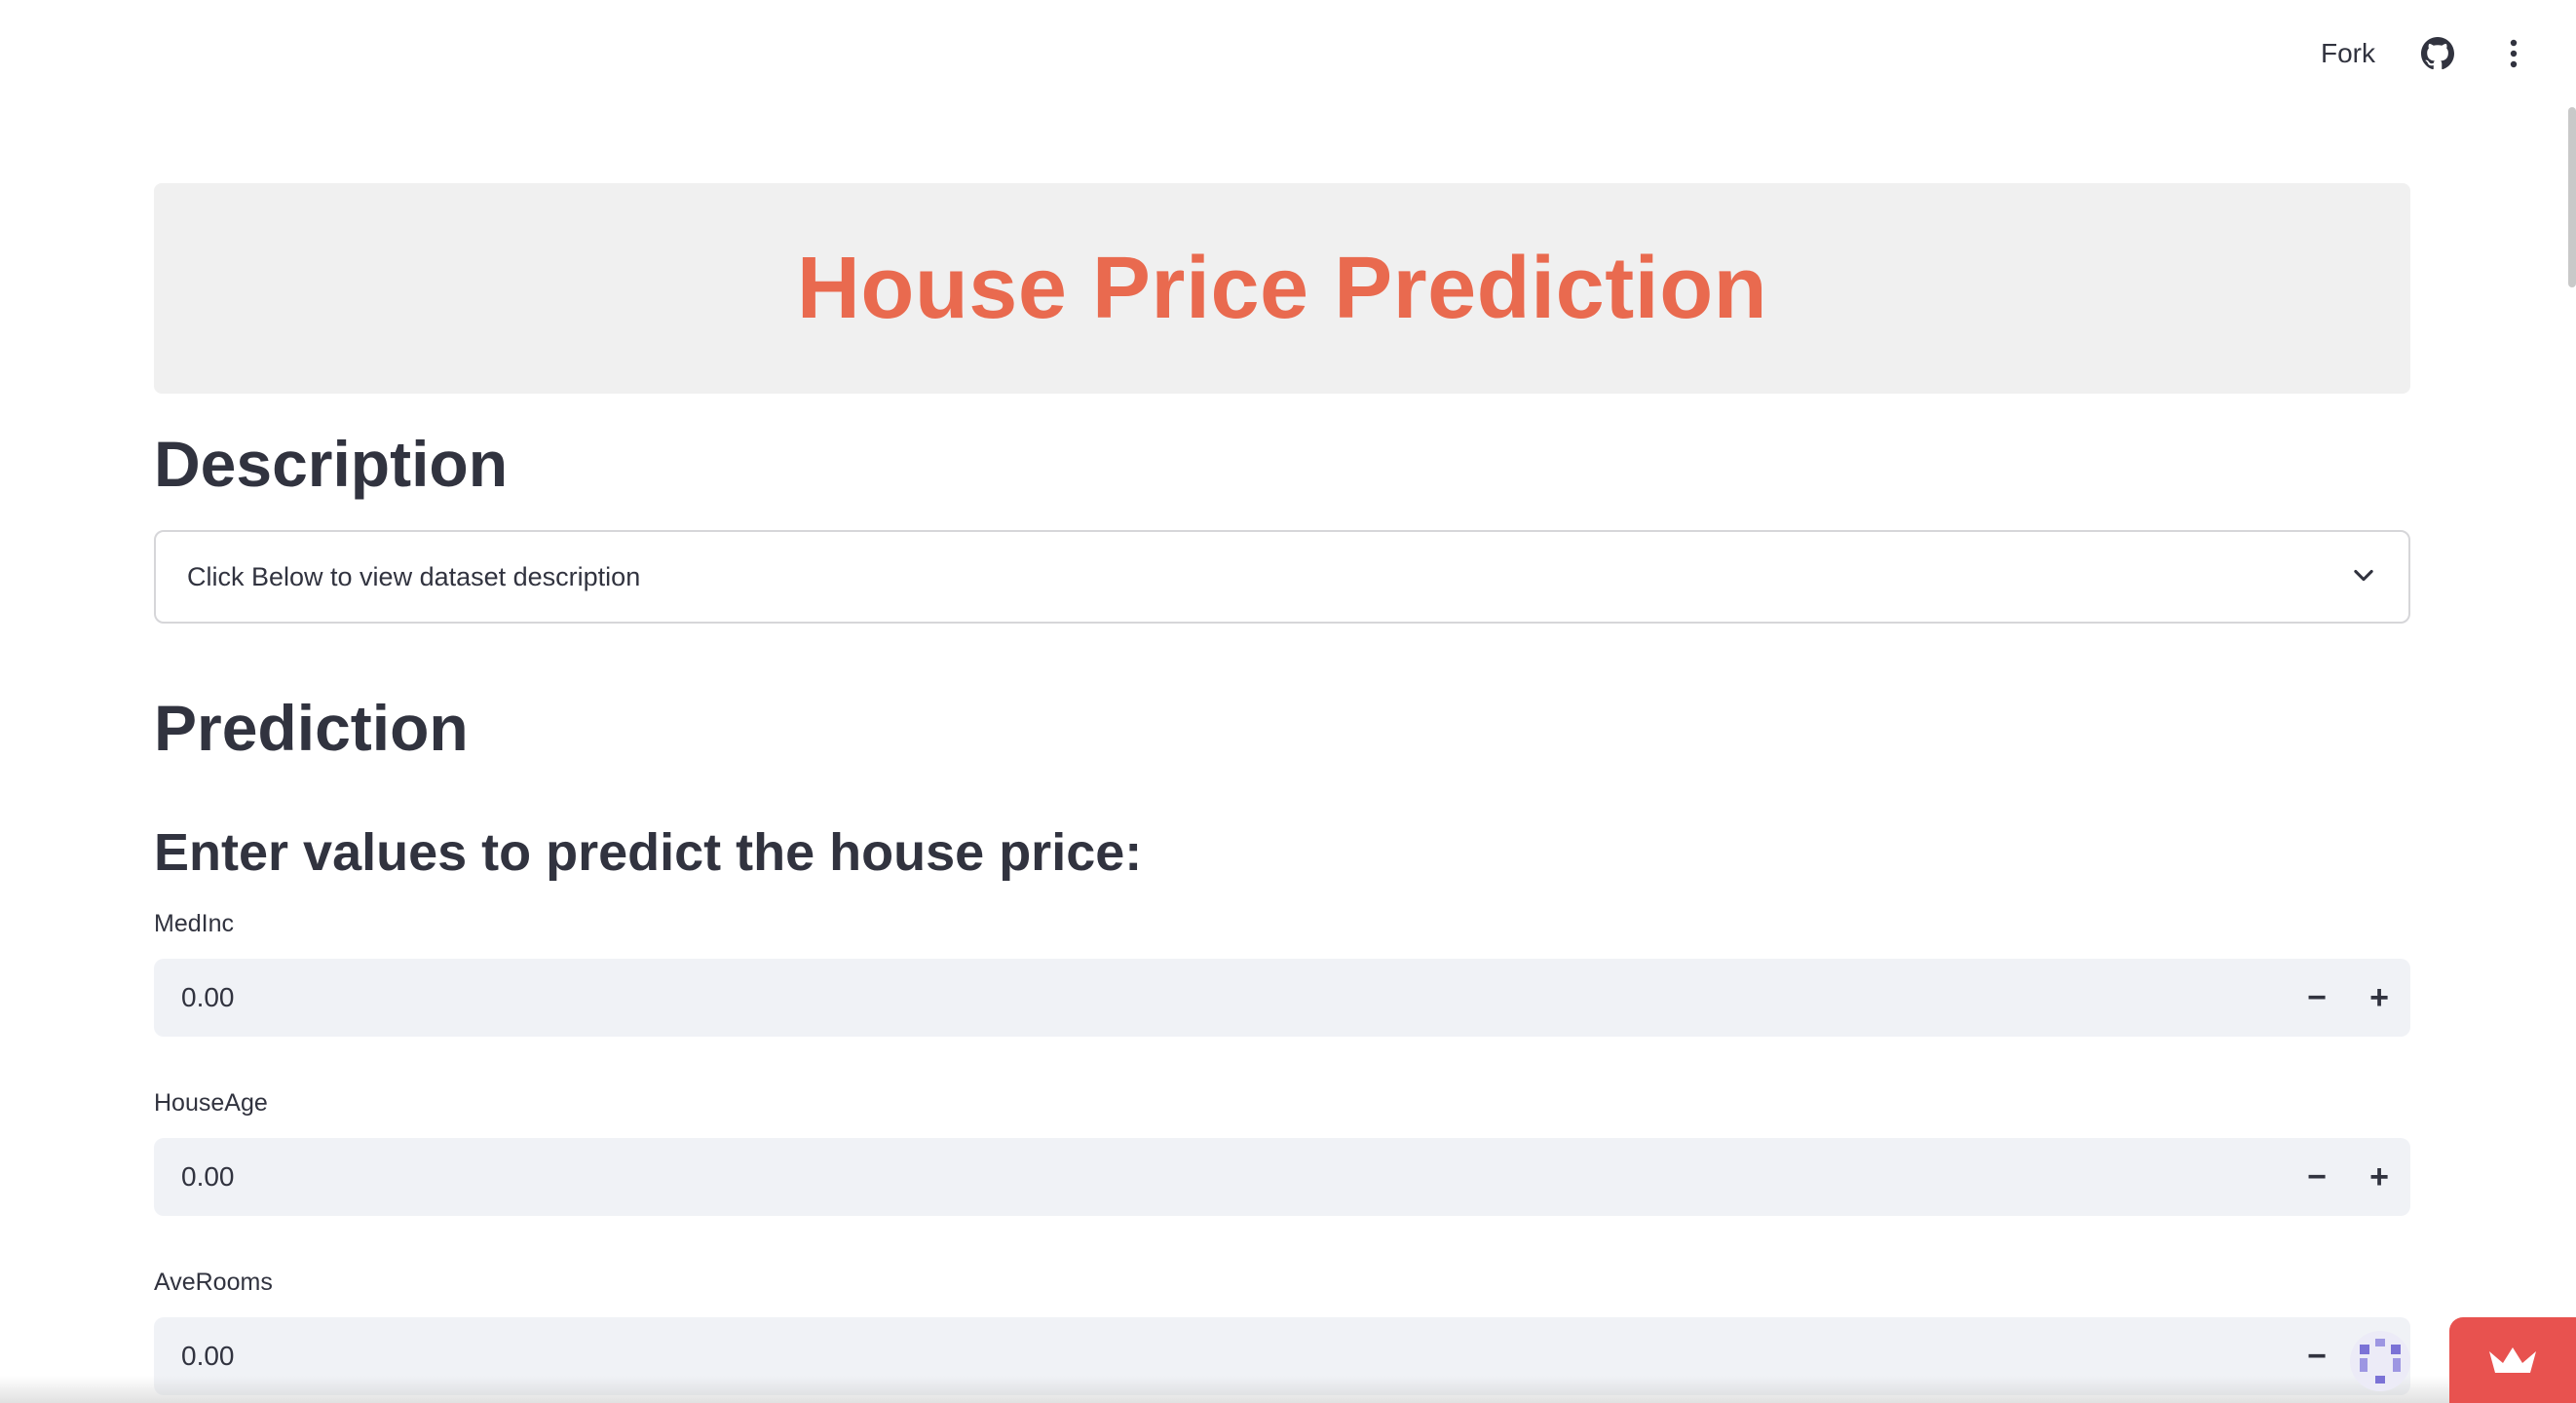 Image resolution: width=2576 pixels, height=1403 pixels. Describe the element at coordinates (1232, 997) in the screenshot. I see `medinc-input` at that location.